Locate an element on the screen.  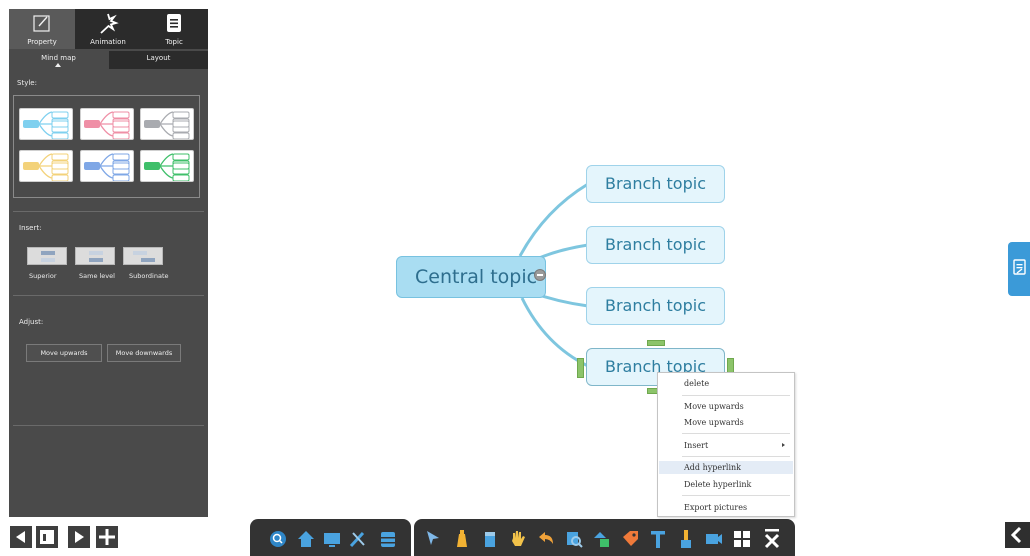
menu-item-delete: delete is located at coordinates (726, 383).